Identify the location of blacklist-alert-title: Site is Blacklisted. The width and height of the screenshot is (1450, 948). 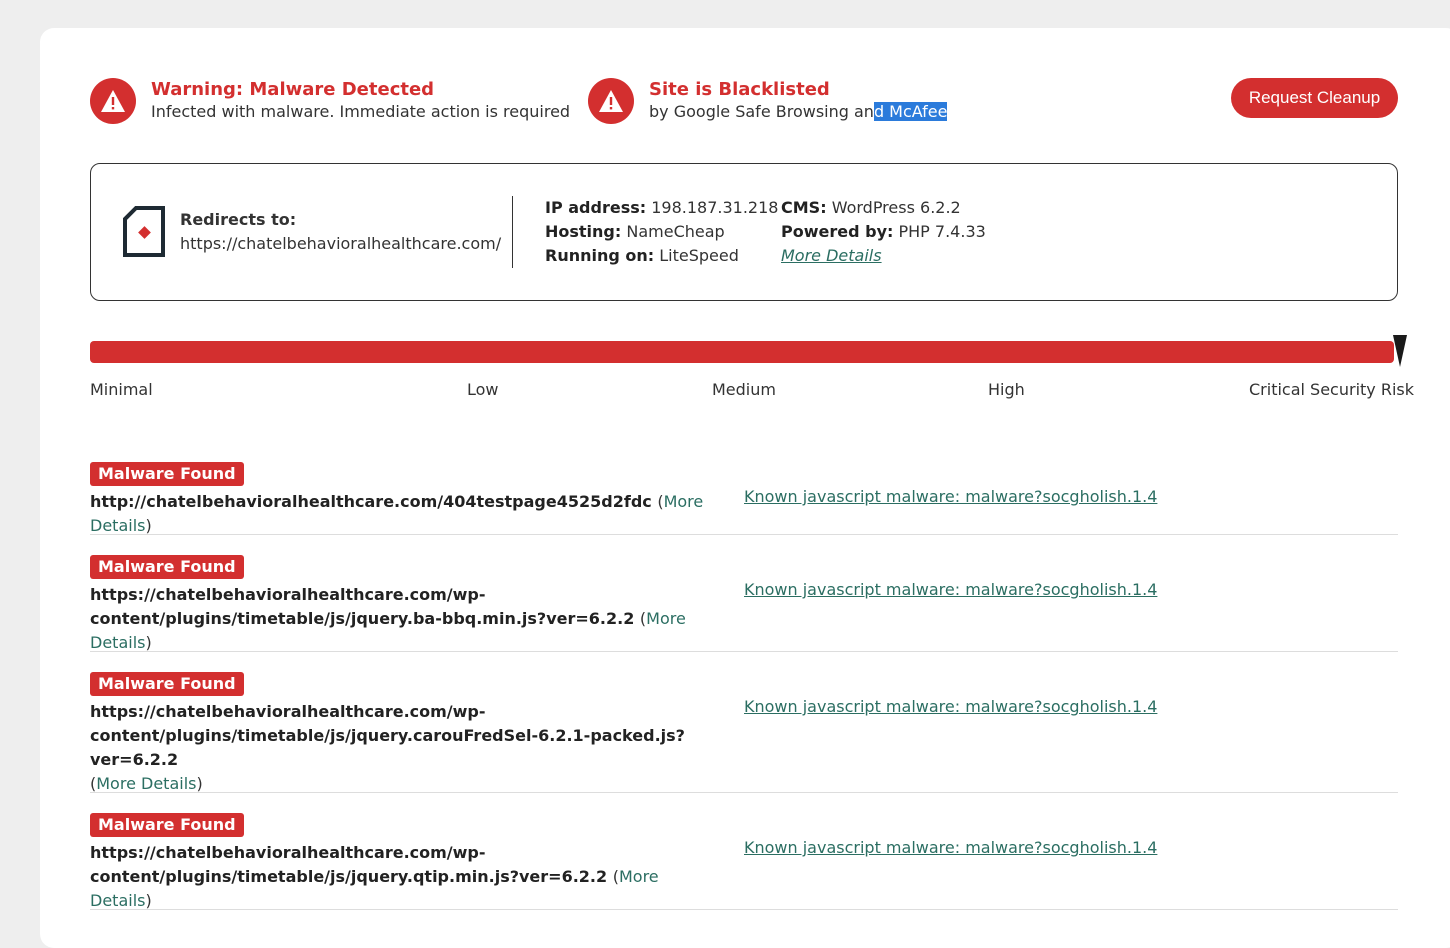
(739, 89).